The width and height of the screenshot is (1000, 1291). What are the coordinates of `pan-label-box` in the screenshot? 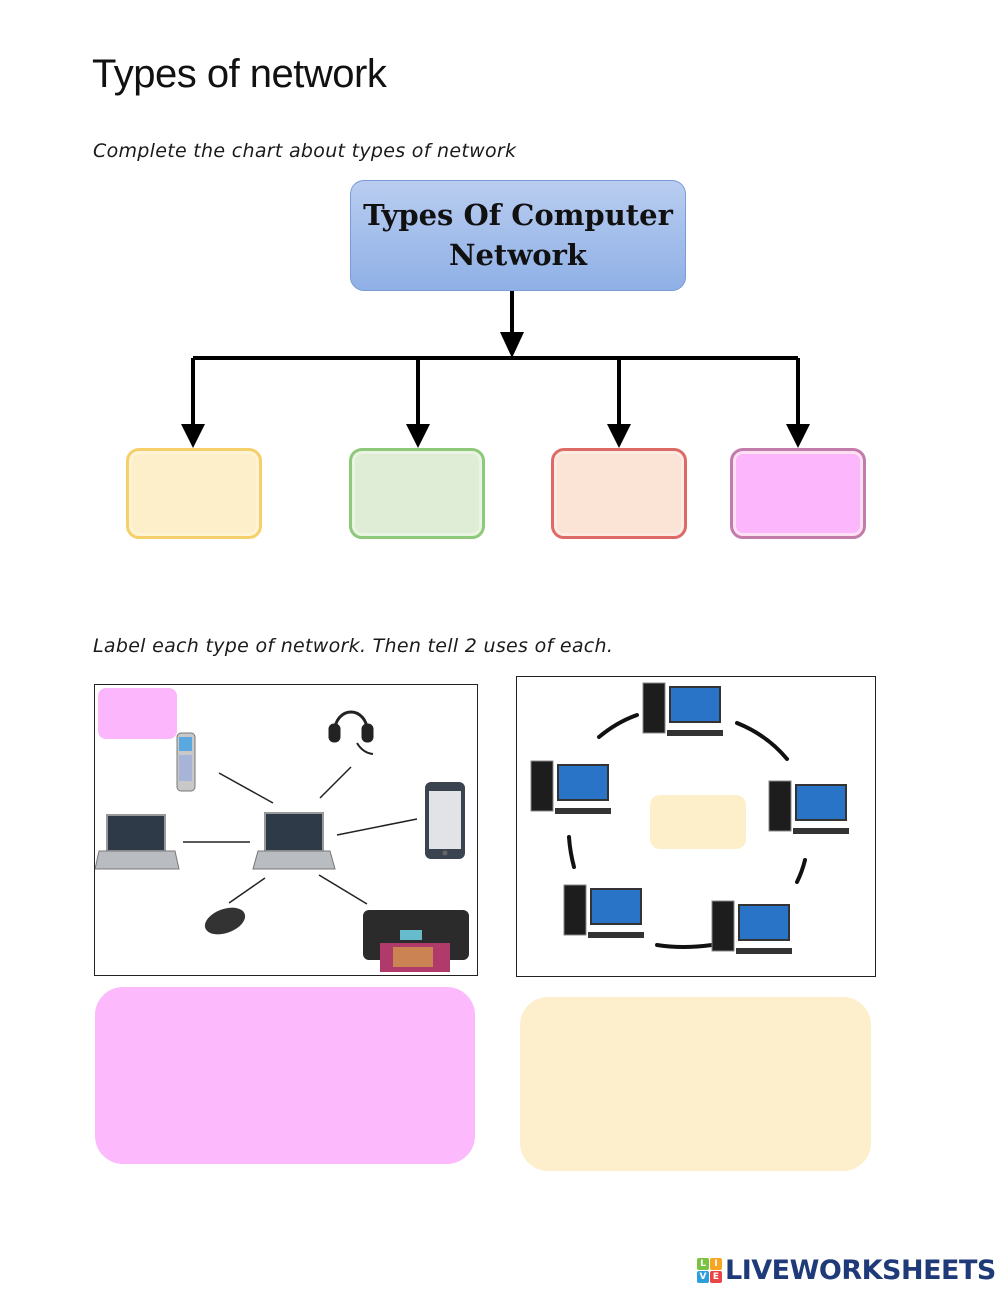 It's located at (137, 713).